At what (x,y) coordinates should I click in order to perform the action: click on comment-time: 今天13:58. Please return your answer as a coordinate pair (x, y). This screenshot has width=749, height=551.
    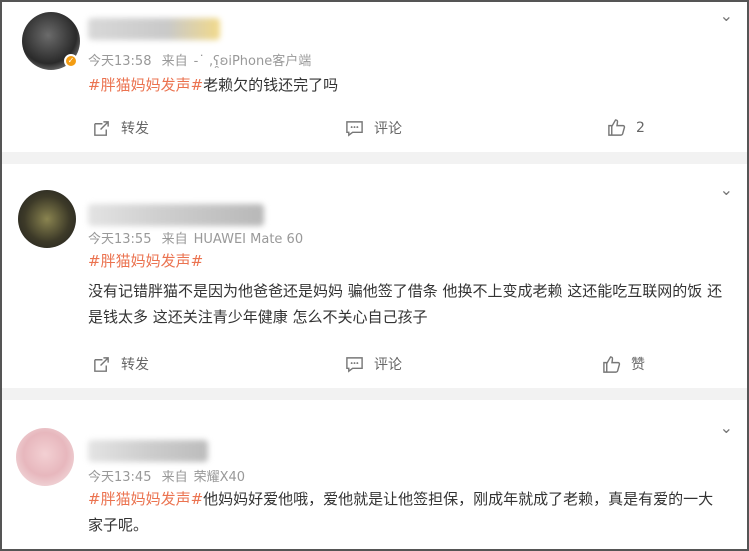
    Looking at the image, I should click on (120, 61).